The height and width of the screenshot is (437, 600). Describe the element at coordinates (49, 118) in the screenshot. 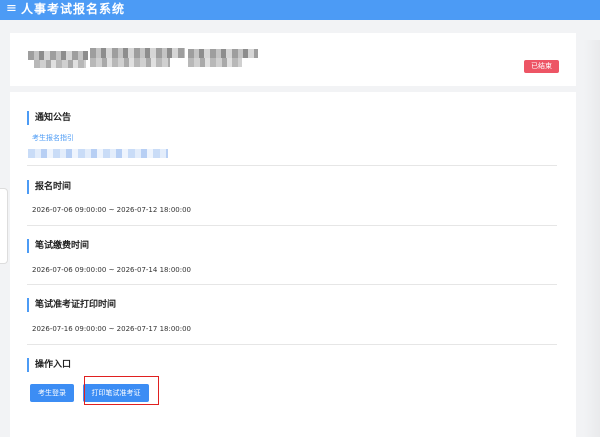

I see `notice-section-title: 通知公告` at that location.